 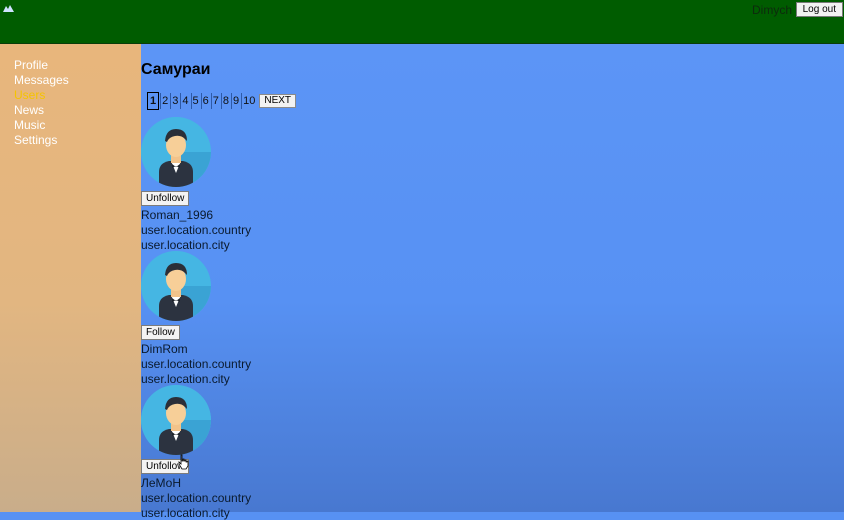 I want to click on page-number: 3, so click(x=174, y=101).